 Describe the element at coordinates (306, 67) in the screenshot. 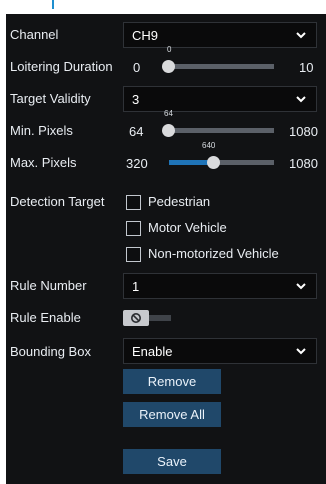

I see `loitering-max-value: 10` at that location.